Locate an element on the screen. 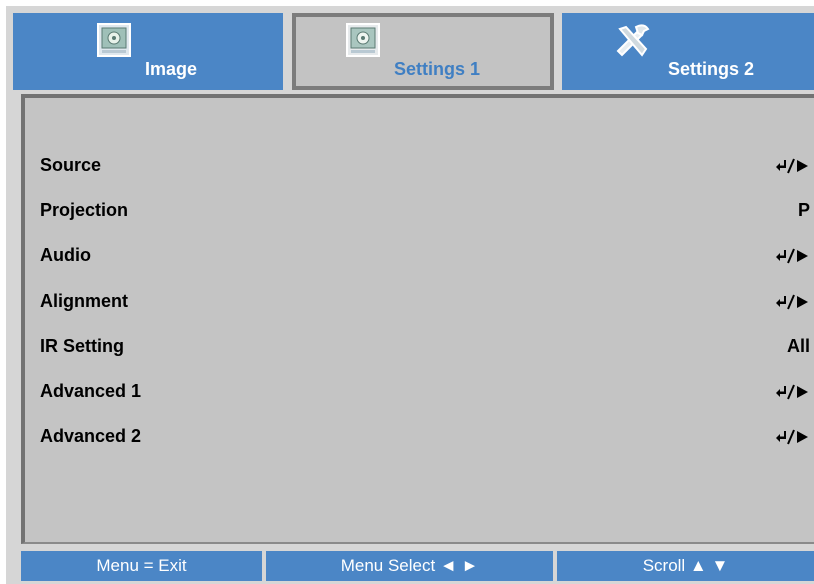 This screenshot has height=584, width=814. menu-item-label: Audio is located at coordinates (65, 255).